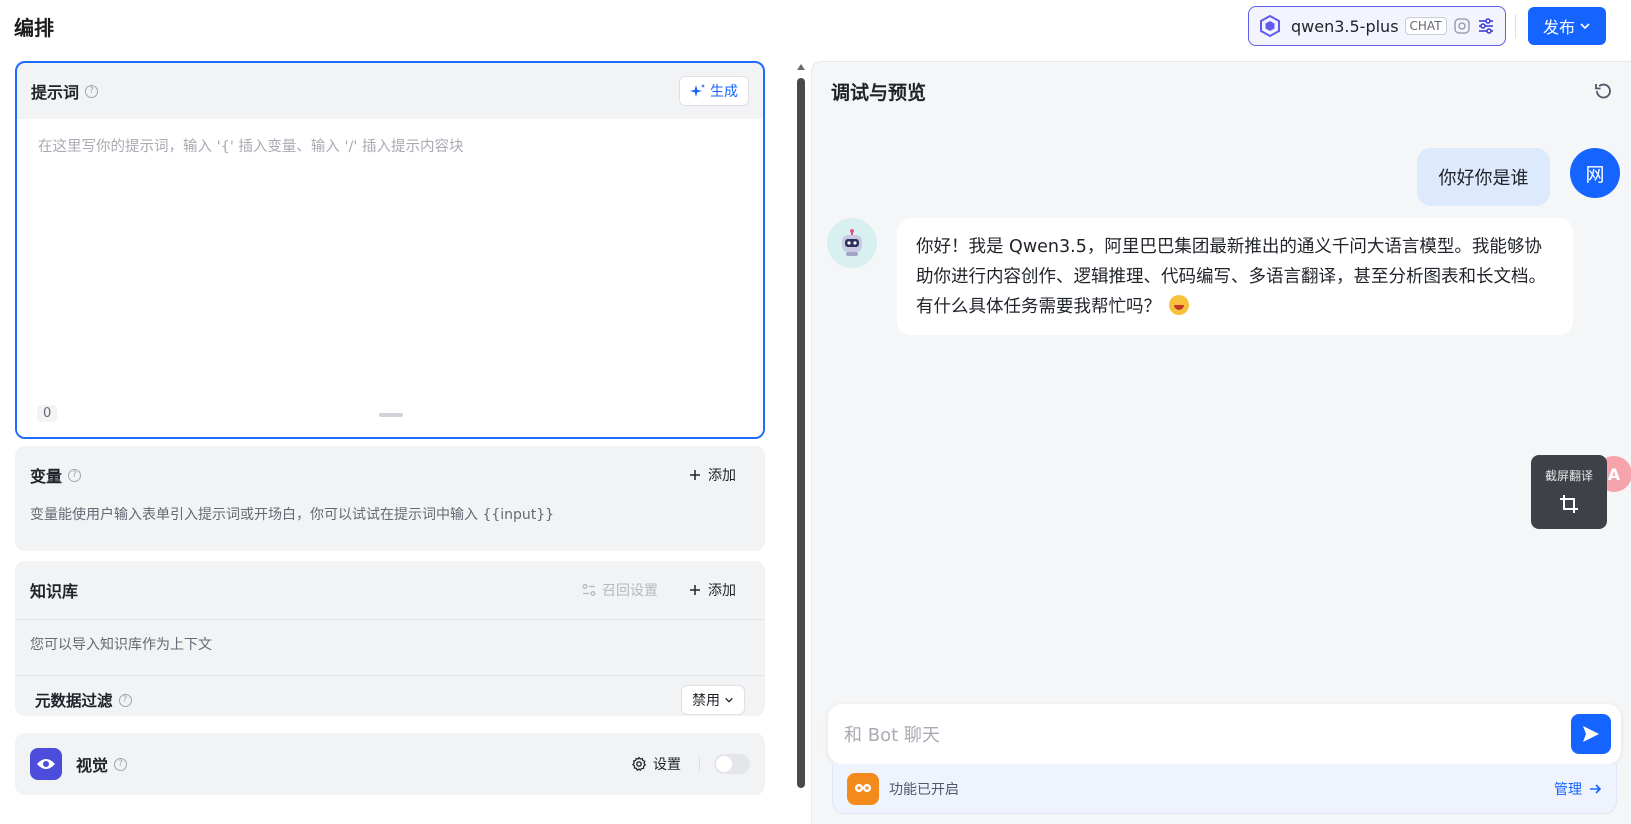  Describe the element at coordinates (390, 91) in the screenshot. I see `prompt-header: 提示词 ? 生成` at that location.